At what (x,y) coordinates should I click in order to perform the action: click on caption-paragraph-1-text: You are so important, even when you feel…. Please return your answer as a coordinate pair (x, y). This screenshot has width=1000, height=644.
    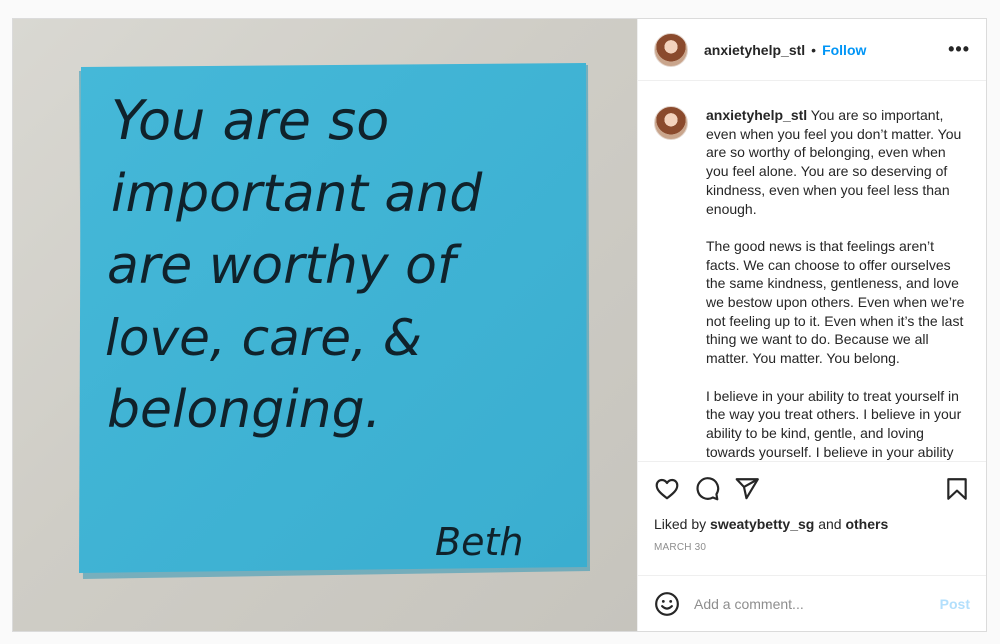
    Looking at the image, I should click on (834, 162).